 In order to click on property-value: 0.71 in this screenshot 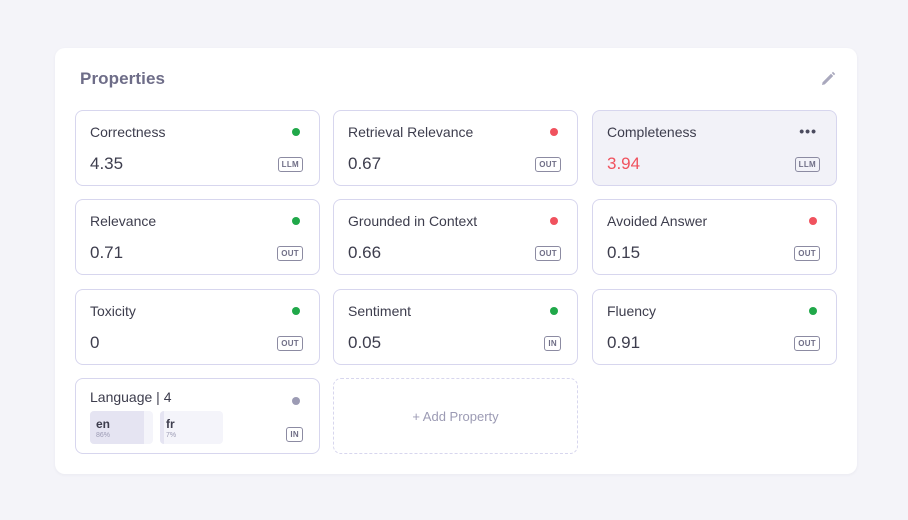, I will do `click(107, 252)`.